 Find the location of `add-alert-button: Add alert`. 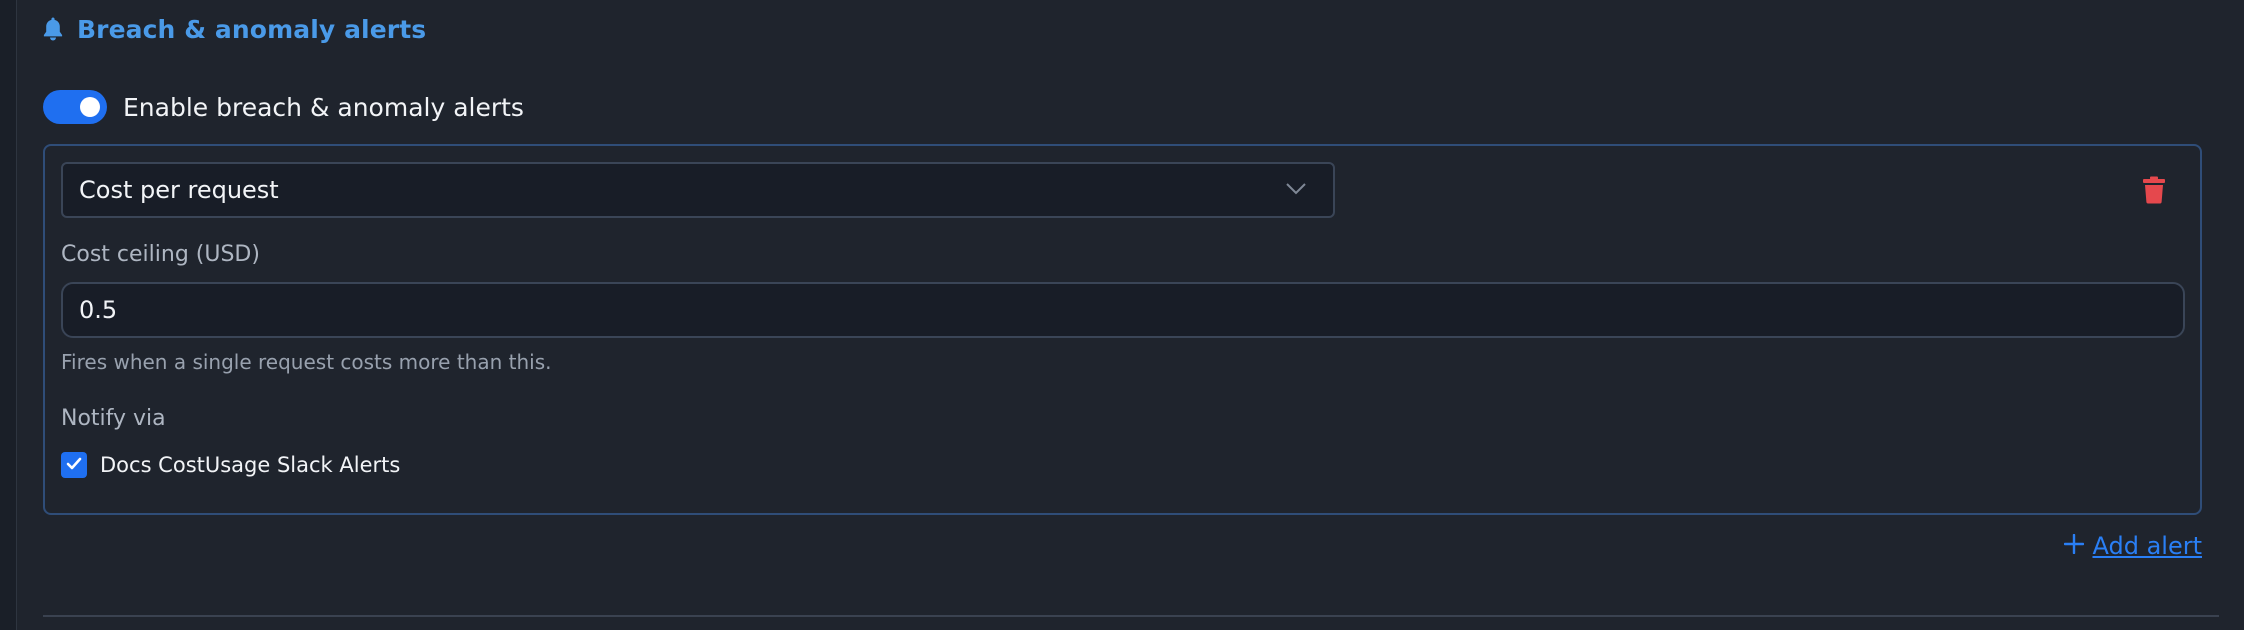

add-alert-button: Add alert is located at coordinates (2133, 546).